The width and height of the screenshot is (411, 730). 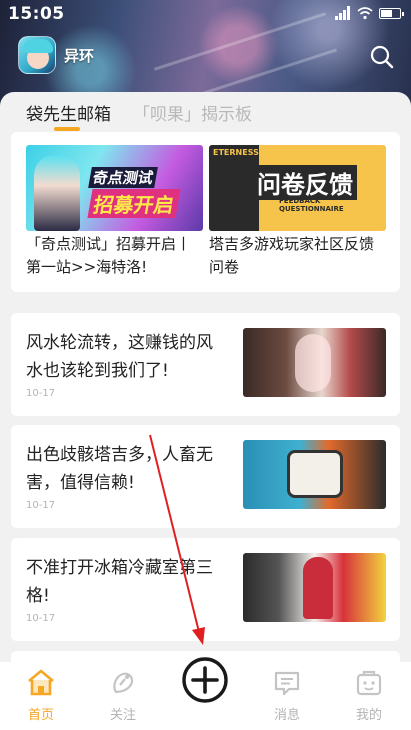 I want to click on app-identity: 异环, so click(x=56, y=55).